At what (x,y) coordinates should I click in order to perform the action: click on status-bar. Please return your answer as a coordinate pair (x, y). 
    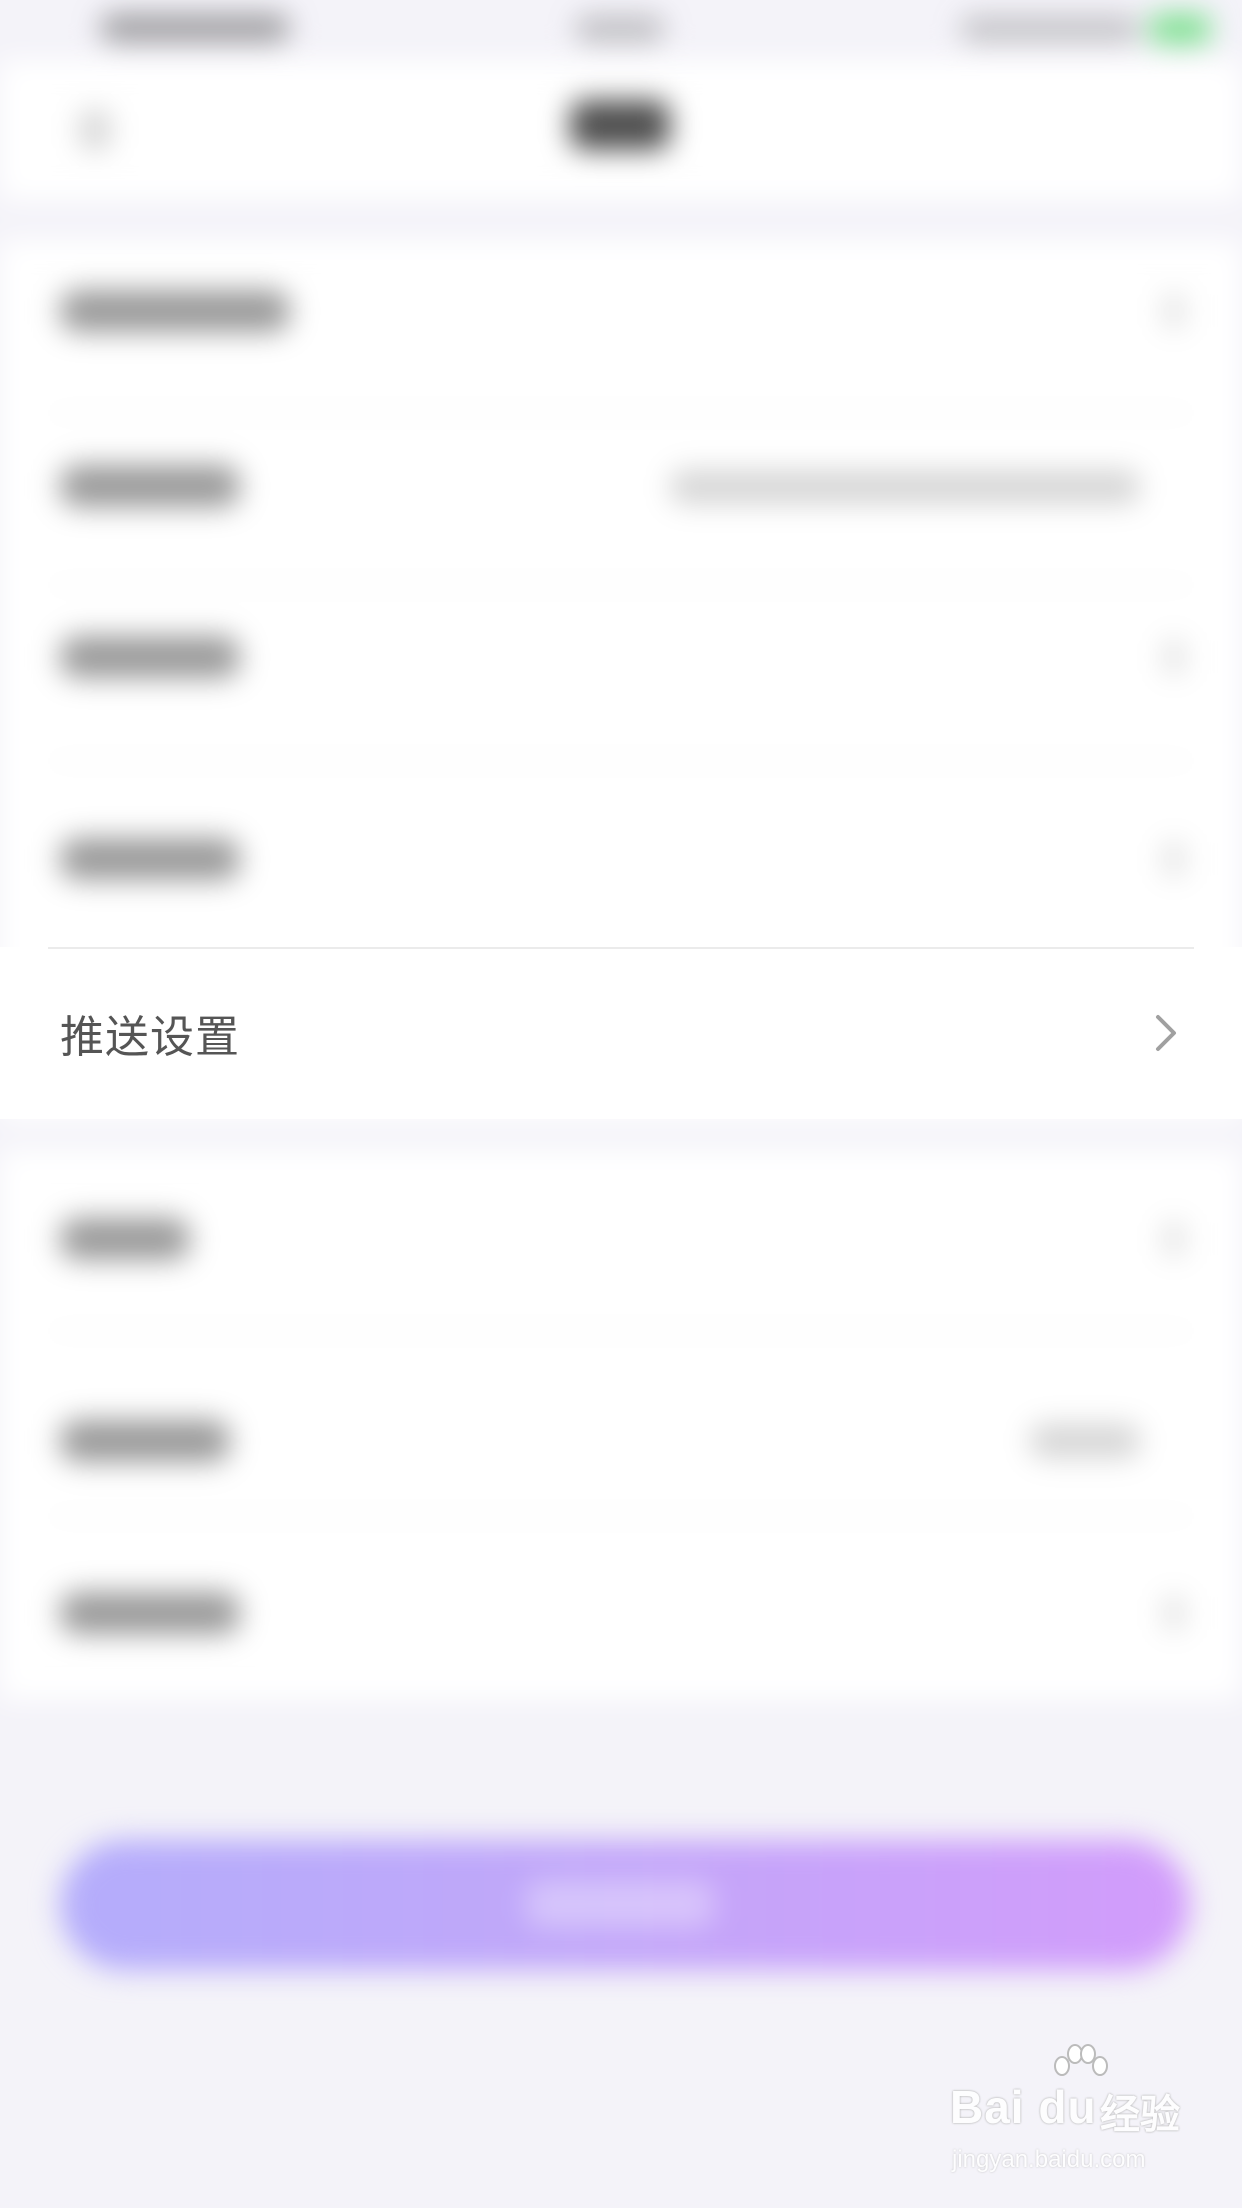
    Looking at the image, I should click on (621, 30).